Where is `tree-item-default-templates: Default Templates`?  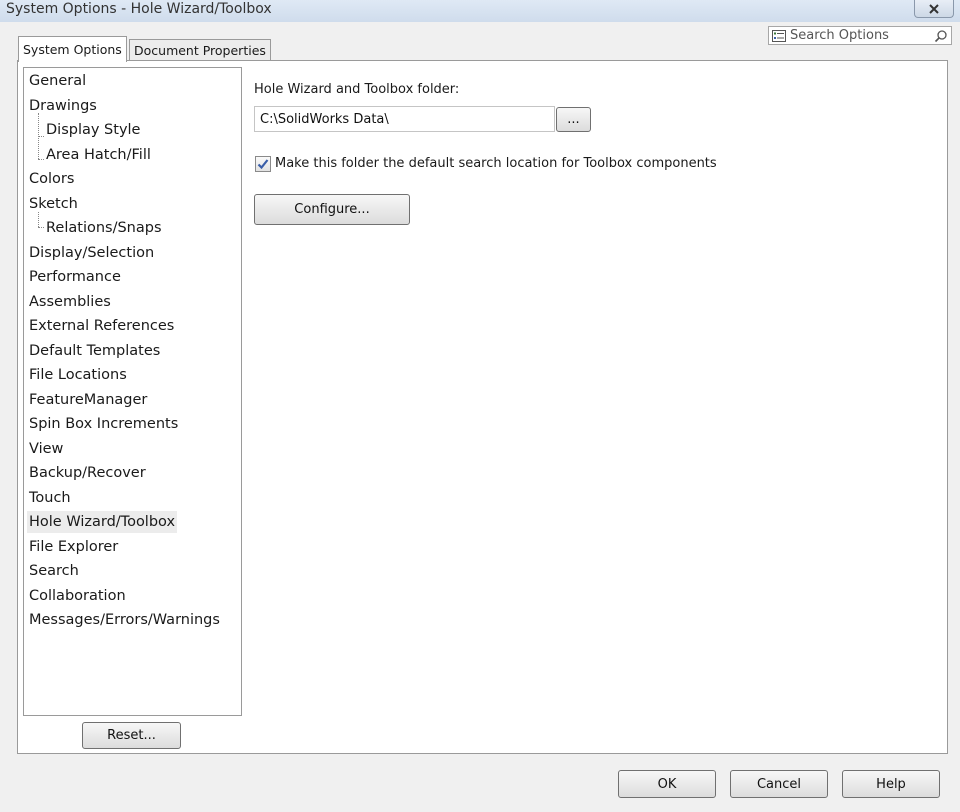
tree-item-default-templates: Default Templates is located at coordinates (94, 351).